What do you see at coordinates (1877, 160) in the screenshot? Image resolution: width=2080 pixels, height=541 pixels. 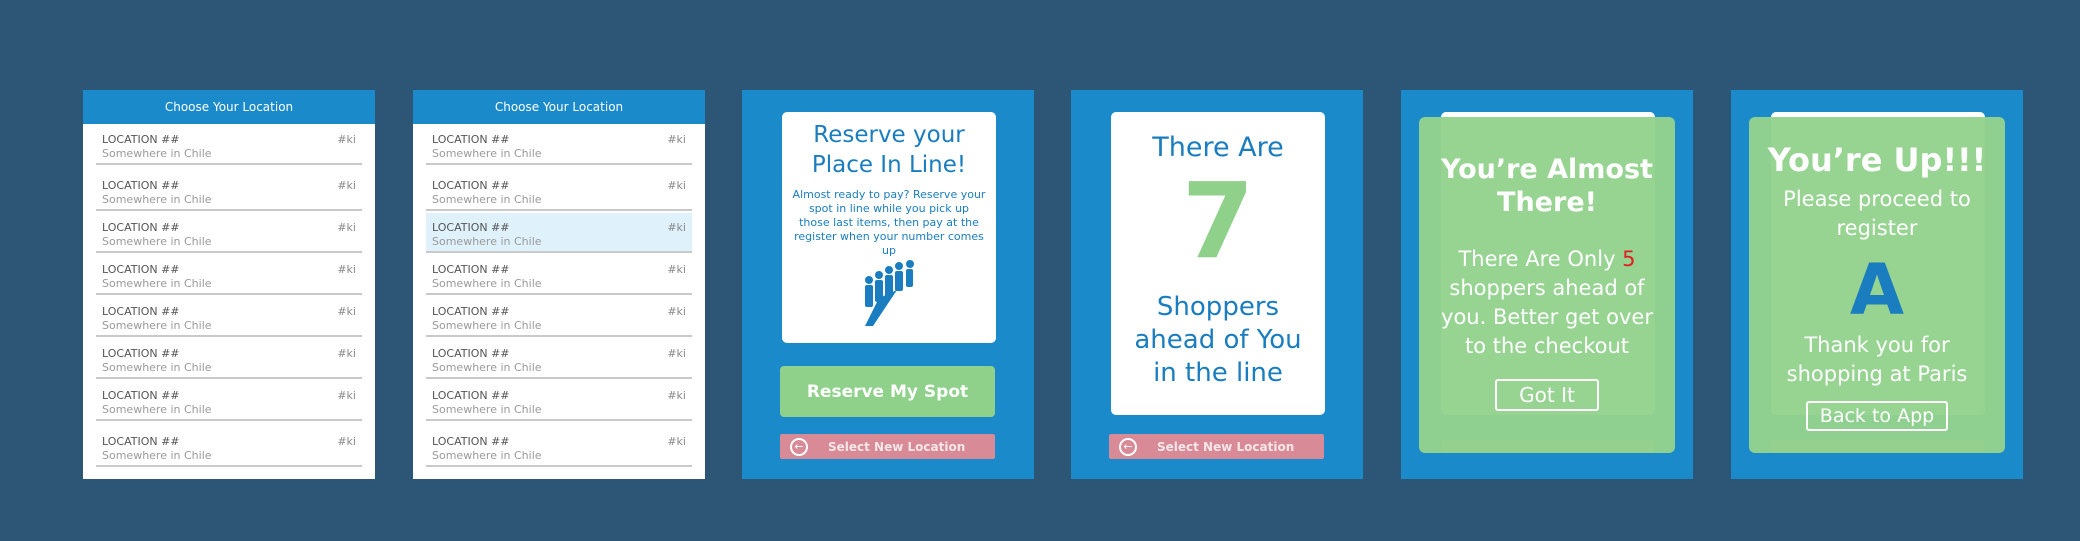 I see `youre-up-title: You’re Up!!!` at bounding box center [1877, 160].